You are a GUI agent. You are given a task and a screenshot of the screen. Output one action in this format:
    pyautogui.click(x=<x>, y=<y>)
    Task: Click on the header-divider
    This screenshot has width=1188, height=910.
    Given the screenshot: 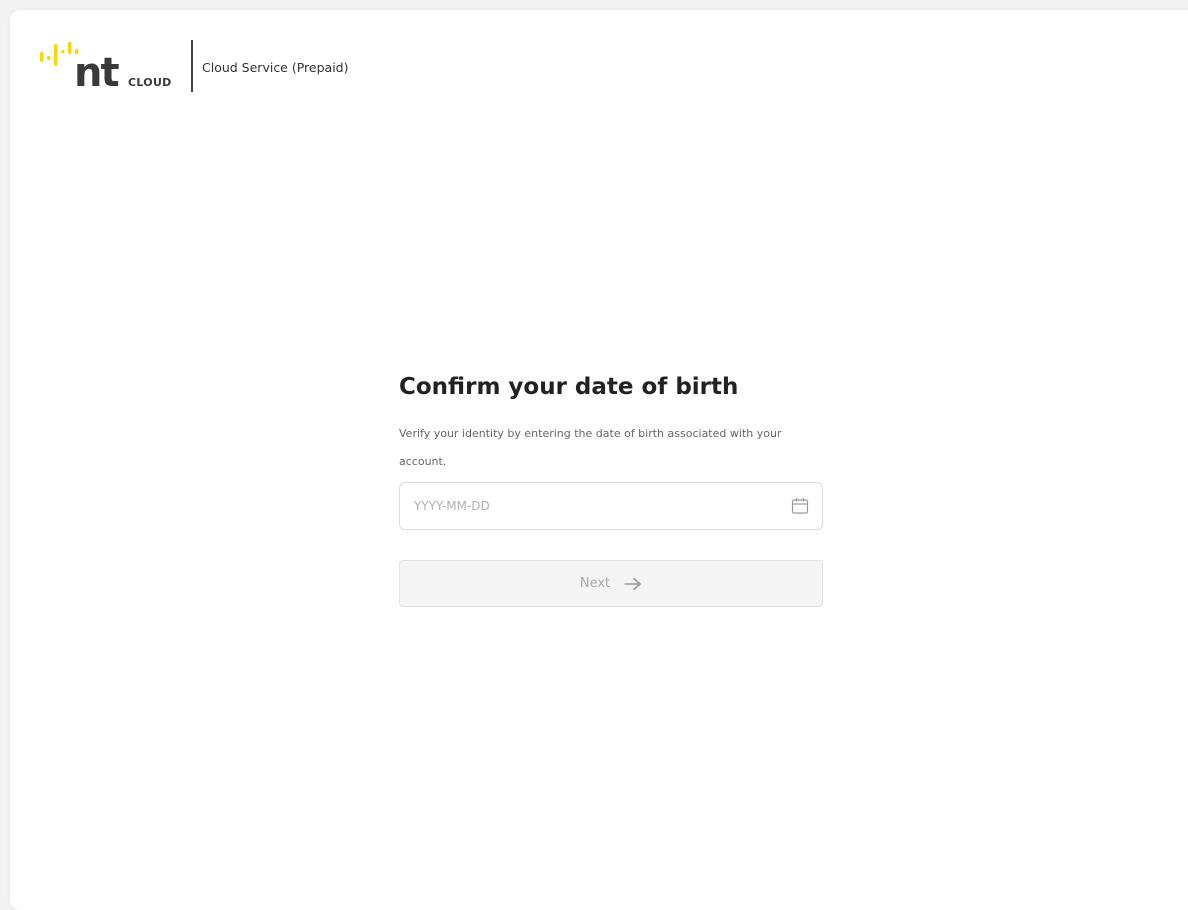 What is the action you would take?
    pyautogui.click(x=192, y=66)
    